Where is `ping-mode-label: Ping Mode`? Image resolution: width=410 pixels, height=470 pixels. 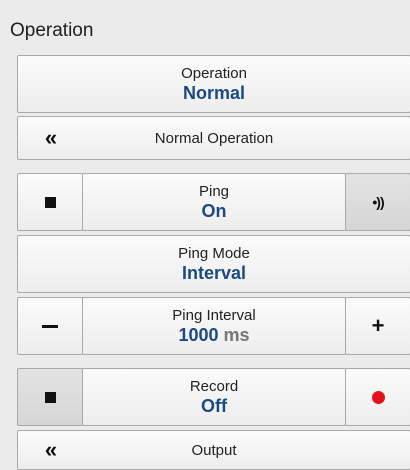
ping-mode-label: Ping Mode is located at coordinates (214, 253).